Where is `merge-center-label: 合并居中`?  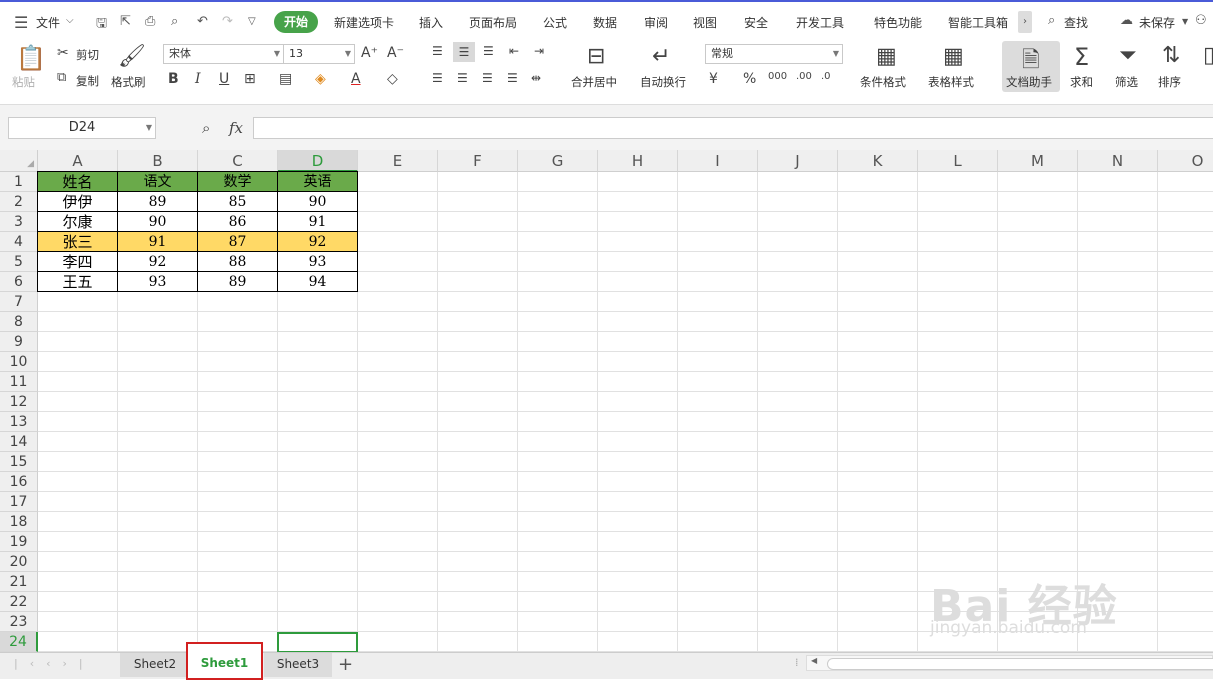 merge-center-label: 合并居中 is located at coordinates (594, 82).